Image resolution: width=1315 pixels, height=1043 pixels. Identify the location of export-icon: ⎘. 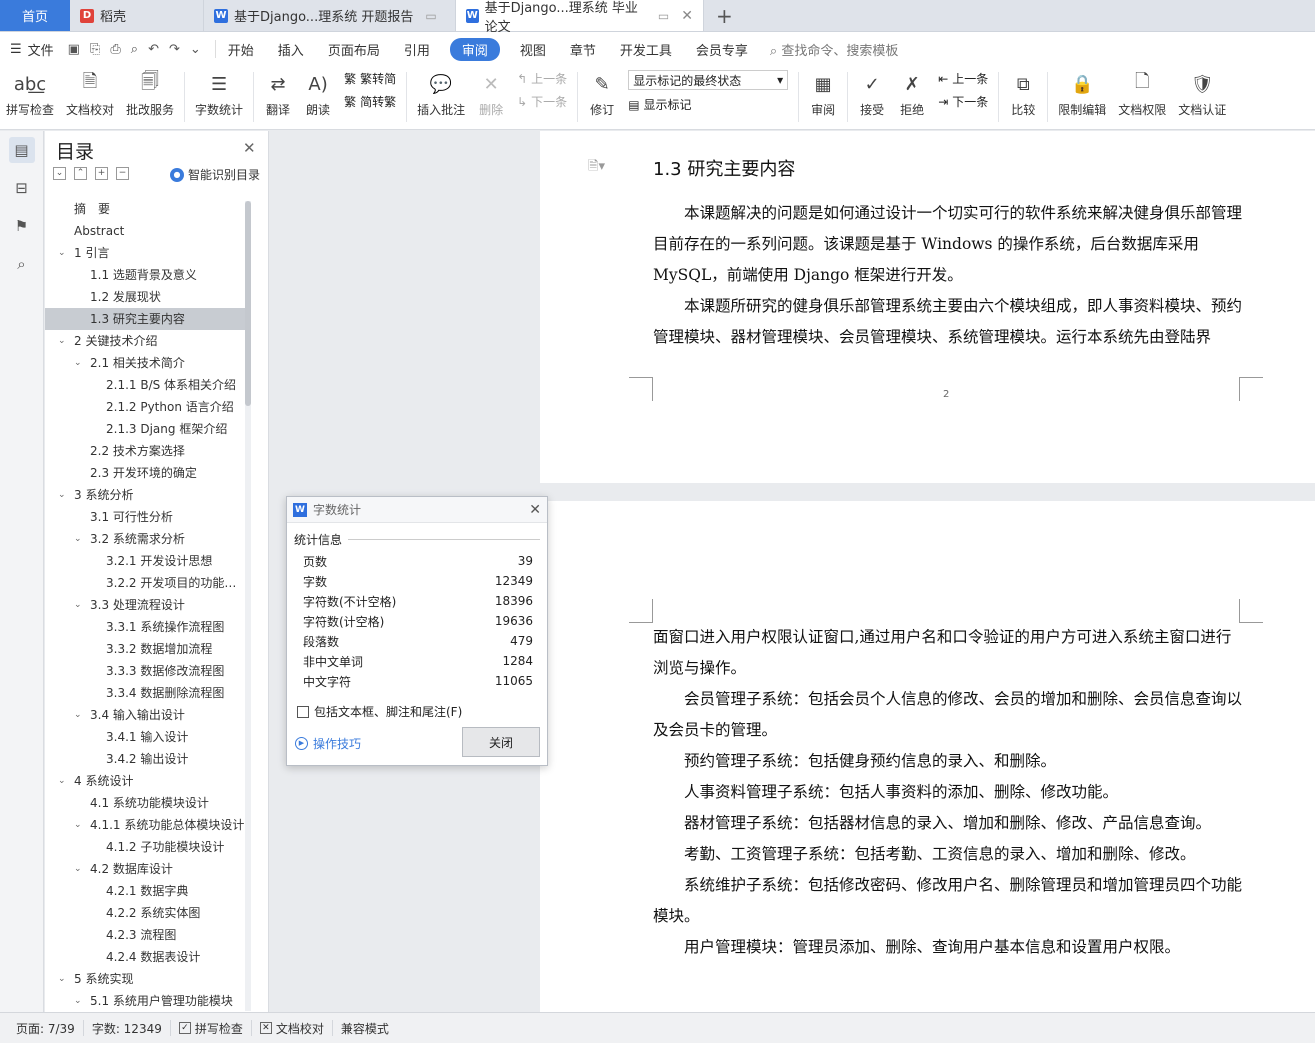
(95, 49).